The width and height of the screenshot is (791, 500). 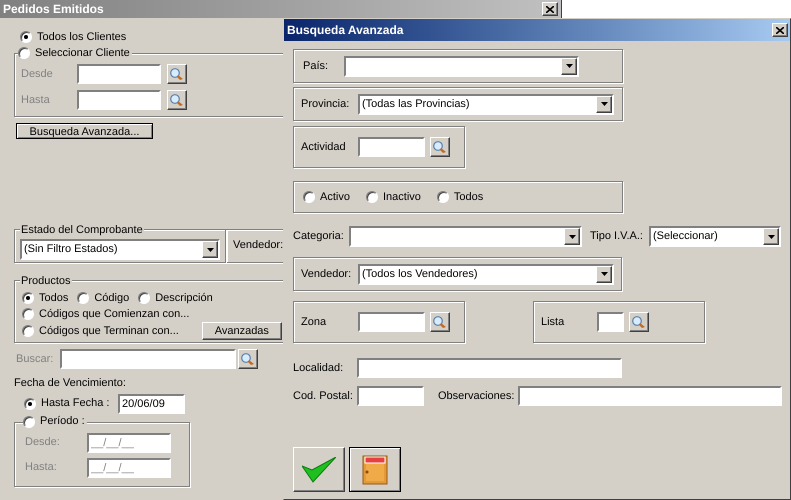 What do you see at coordinates (617, 236) in the screenshot?
I see `field-label: Tipo I.V.A.:` at bounding box center [617, 236].